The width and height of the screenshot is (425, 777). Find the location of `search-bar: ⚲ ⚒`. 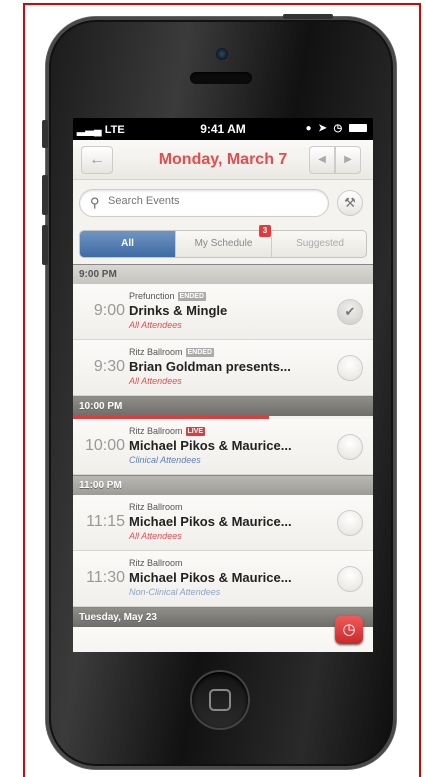

search-bar: ⚲ ⚒ is located at coordinates (223, 203).